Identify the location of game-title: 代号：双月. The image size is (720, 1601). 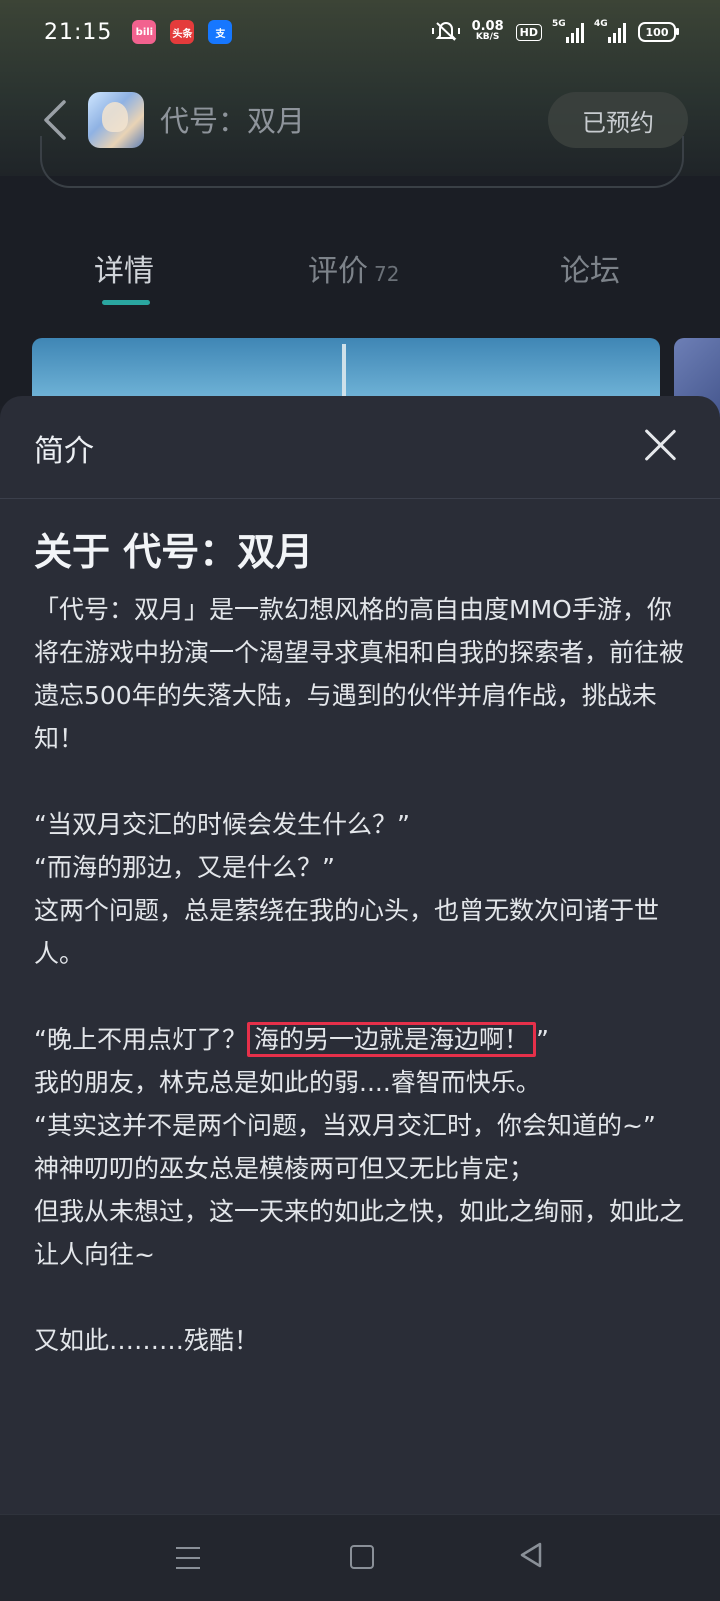
(233, 121).